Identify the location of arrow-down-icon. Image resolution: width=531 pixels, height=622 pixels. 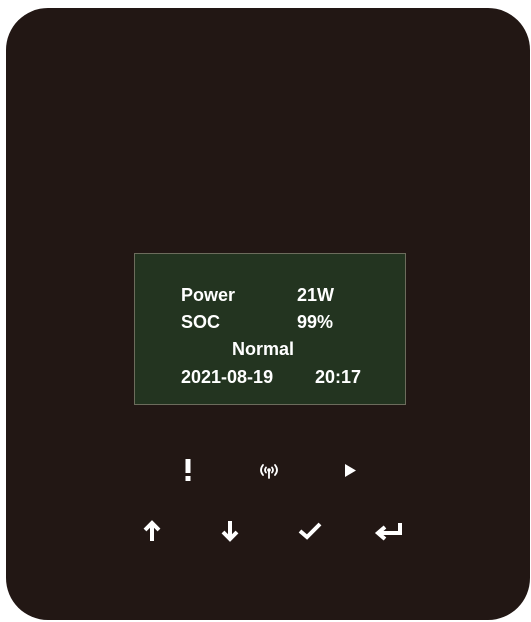
(230, 531).